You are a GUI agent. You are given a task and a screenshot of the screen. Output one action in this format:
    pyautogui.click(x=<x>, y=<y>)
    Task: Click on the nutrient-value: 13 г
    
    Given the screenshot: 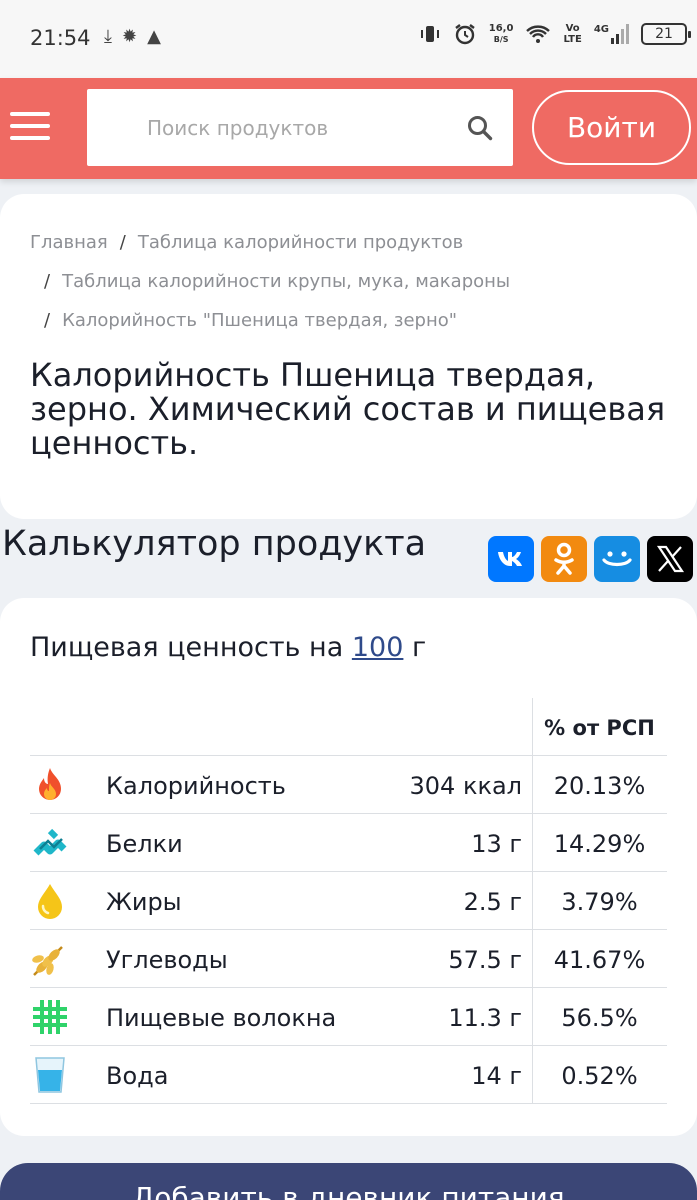 What is the action you would take?
    pyautogui.click(x=496, y=844)
    